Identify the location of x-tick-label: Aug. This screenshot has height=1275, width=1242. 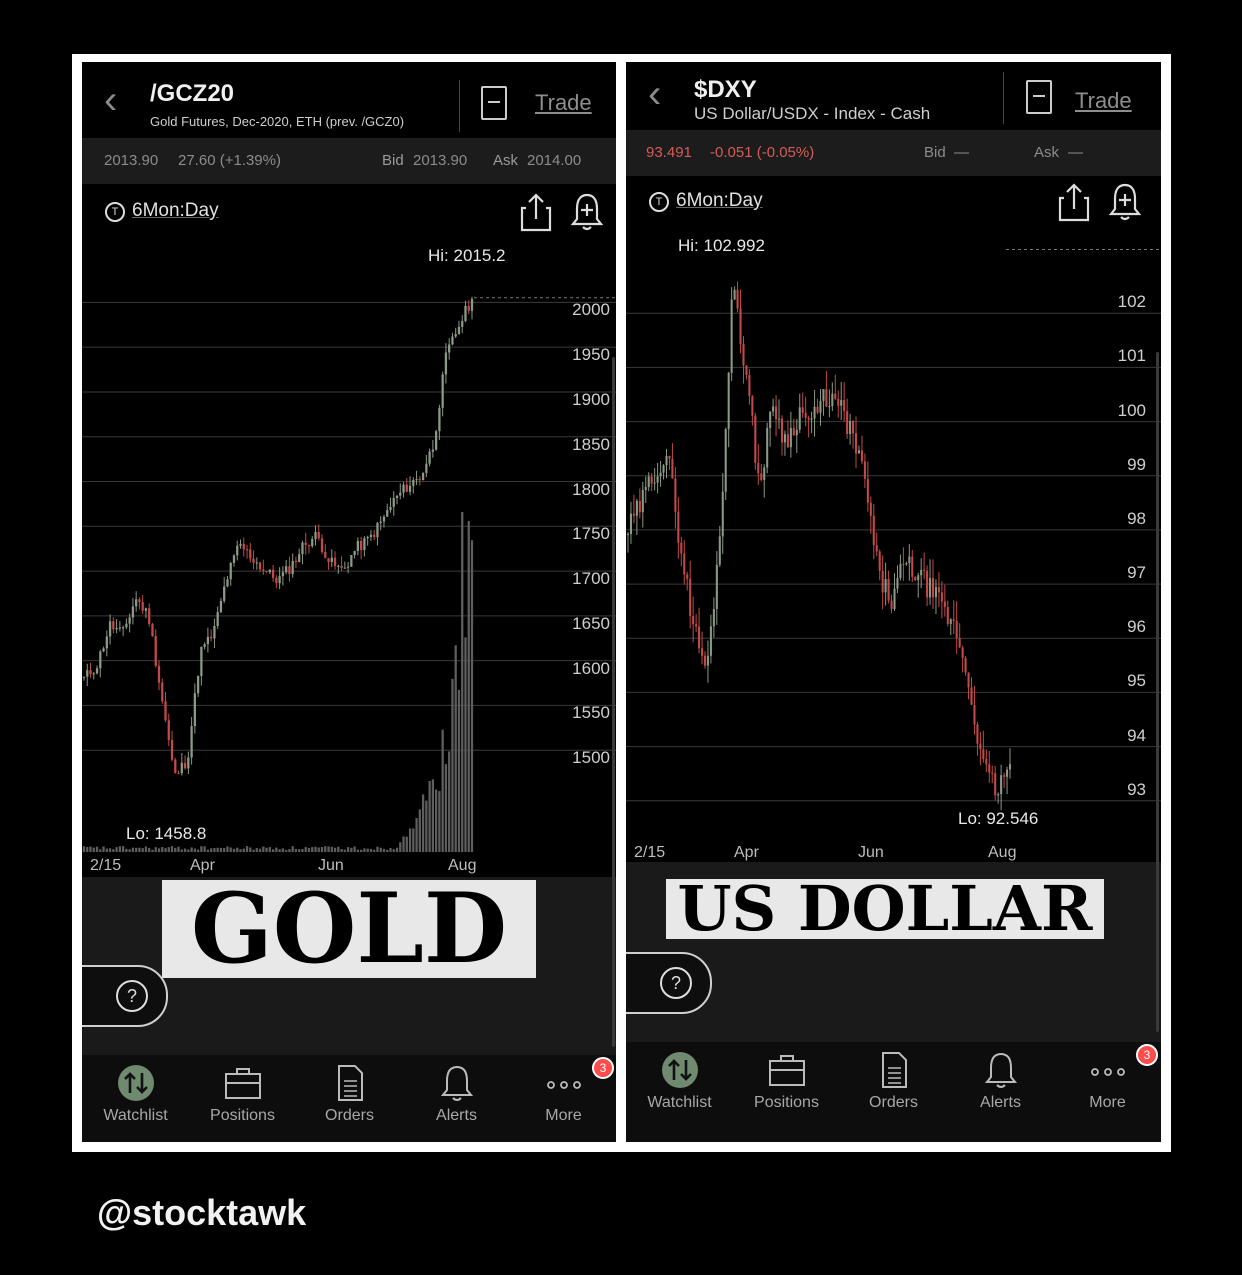
(1002, 852).